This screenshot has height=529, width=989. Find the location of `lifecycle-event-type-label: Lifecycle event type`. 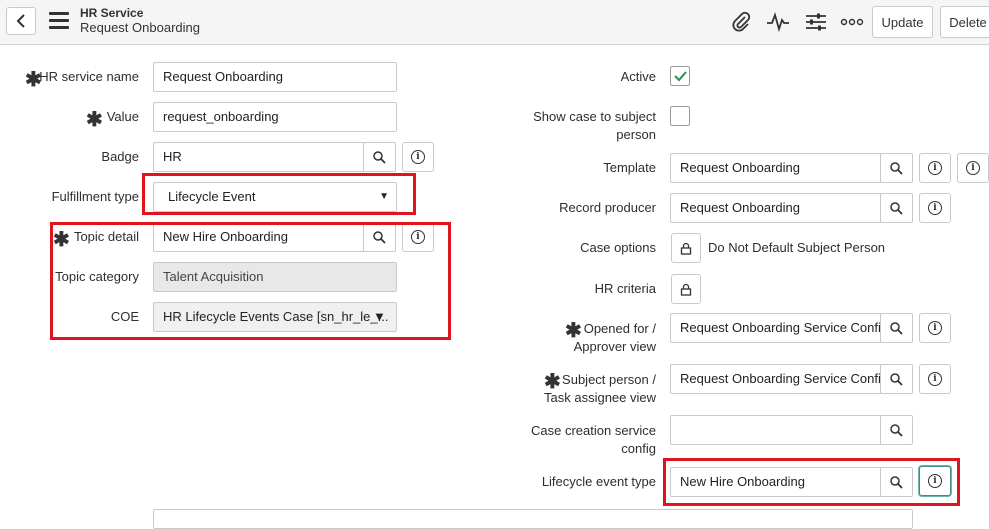

lifecycle-event-type-label: Lifecycle event type is located at coordinates (598, 481).